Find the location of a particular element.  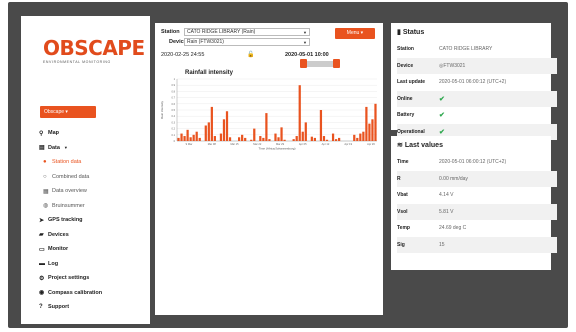

y-tick-label: 0.2 is located at coordinates (174, 129).